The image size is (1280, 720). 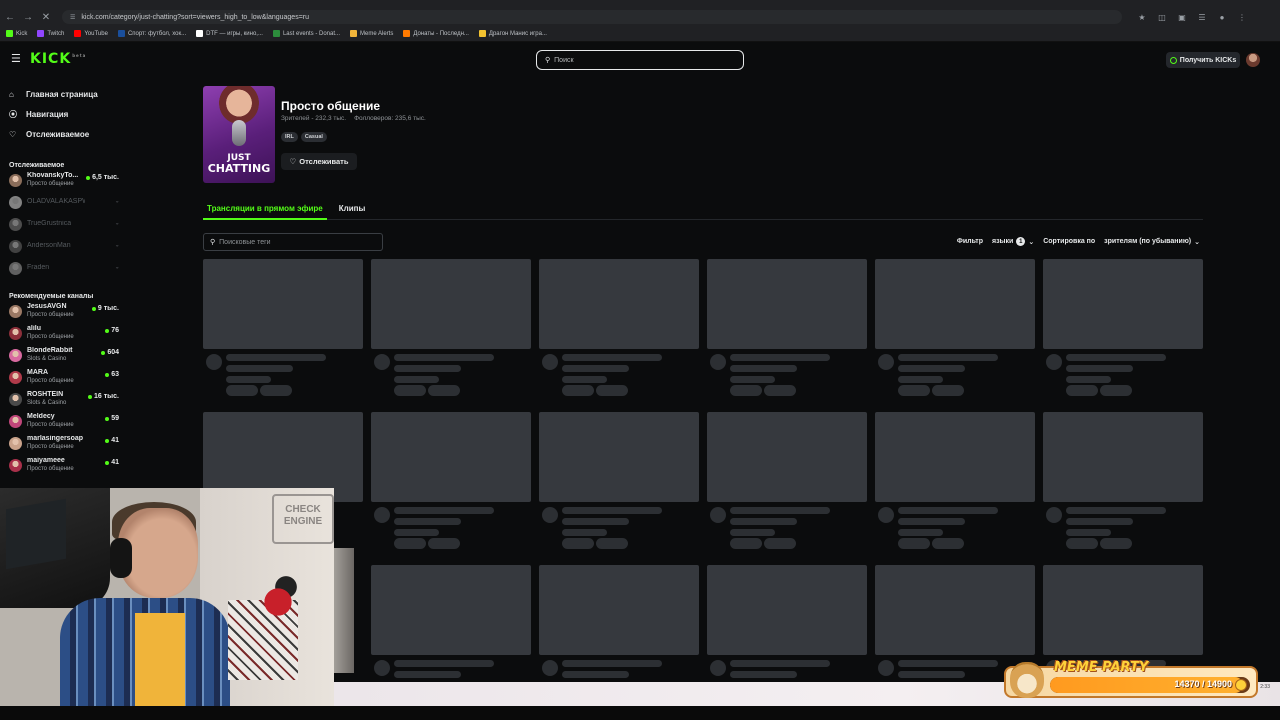 I want to click on meme-count: 14370 / 14900, so click(x=1203, y=684).